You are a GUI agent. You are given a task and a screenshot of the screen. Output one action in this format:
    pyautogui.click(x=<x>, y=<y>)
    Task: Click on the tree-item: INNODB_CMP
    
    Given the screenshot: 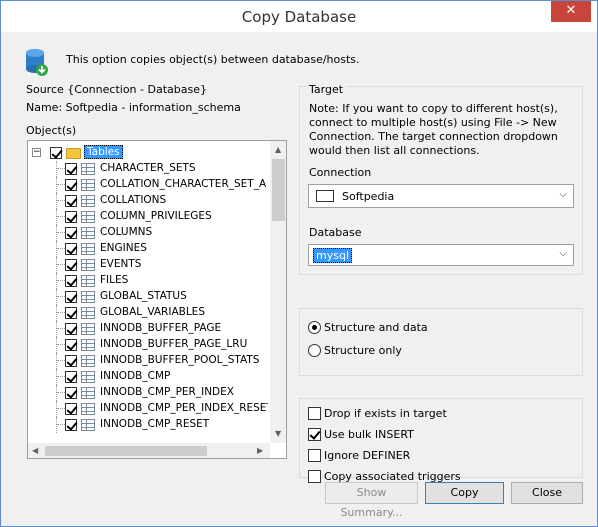 What is the action you would take?
    pyautogui.click(x=148, y=377)
    